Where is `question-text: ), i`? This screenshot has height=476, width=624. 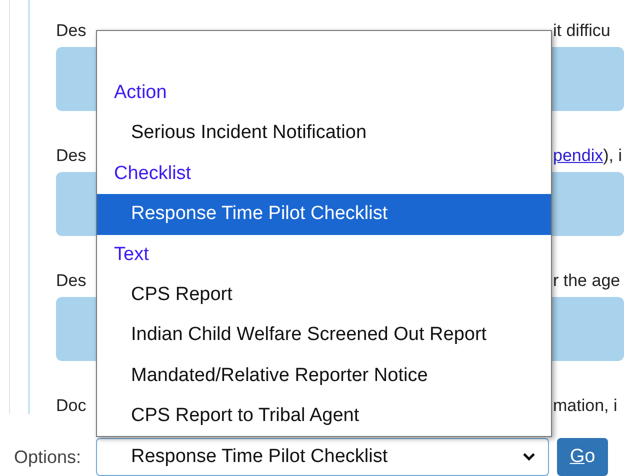 question-text: ), i is located at coordinates (612, 155).